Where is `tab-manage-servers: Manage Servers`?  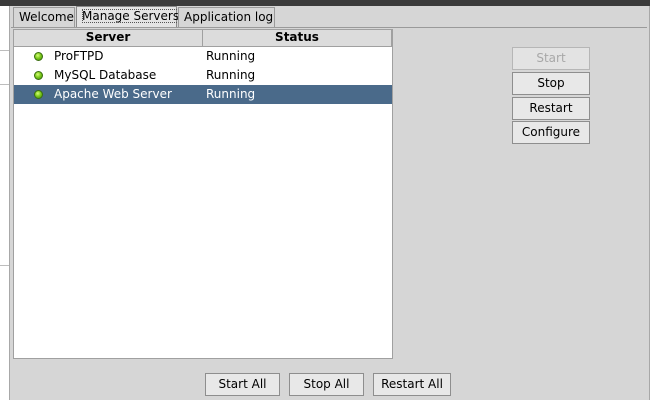
tab-manage-servers: Manage Servers is located at coordinates (128, 17).